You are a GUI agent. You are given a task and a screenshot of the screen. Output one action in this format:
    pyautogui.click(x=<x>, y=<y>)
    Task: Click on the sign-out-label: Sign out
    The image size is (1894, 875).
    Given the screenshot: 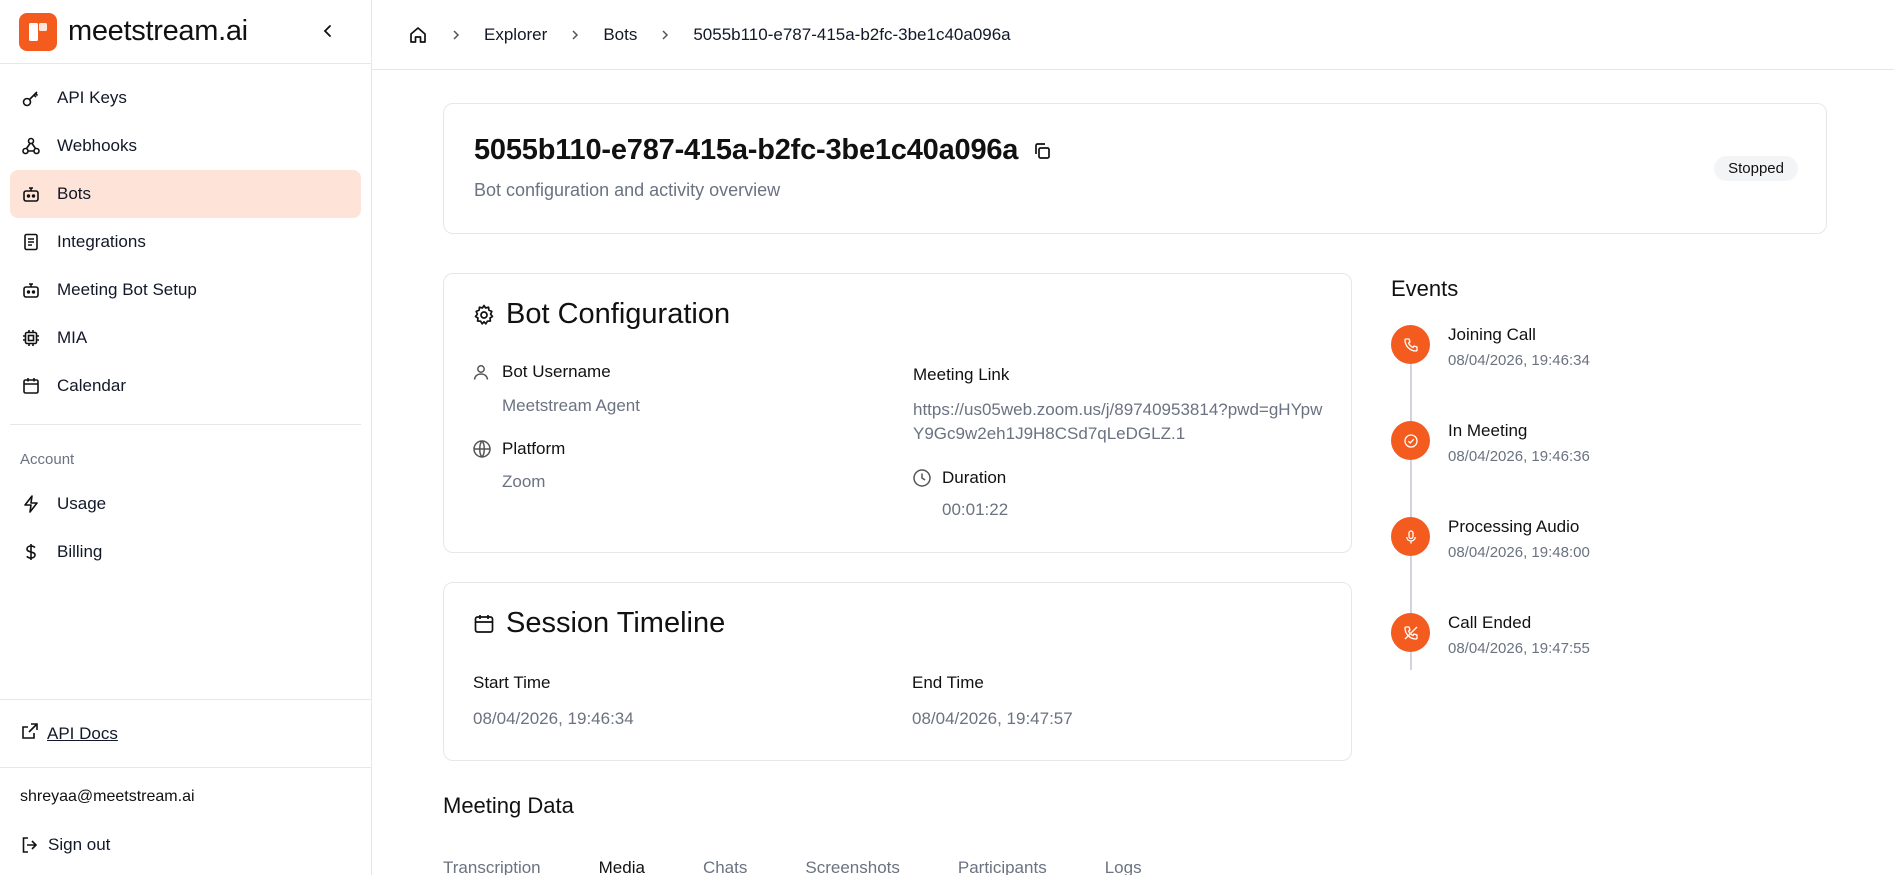 What is the action you would take?
    pyautogui.click(x=79, y=844)
    